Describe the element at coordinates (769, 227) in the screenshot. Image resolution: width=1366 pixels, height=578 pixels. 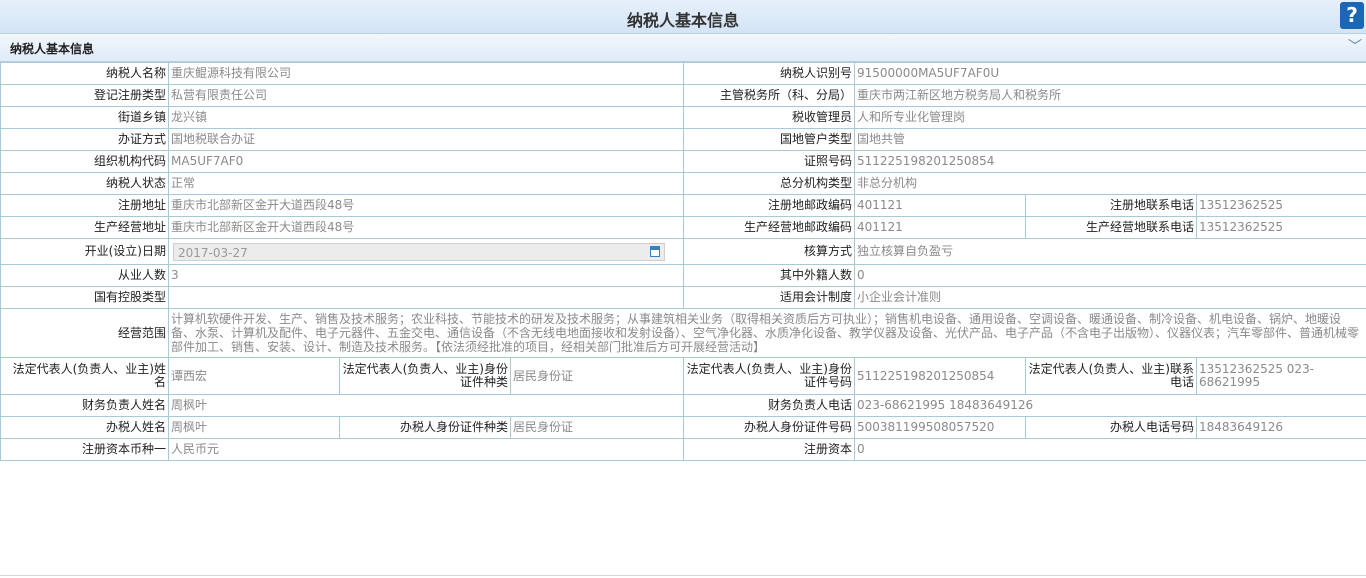
I see `field-label: 生产经营地邮政编码` at that location.